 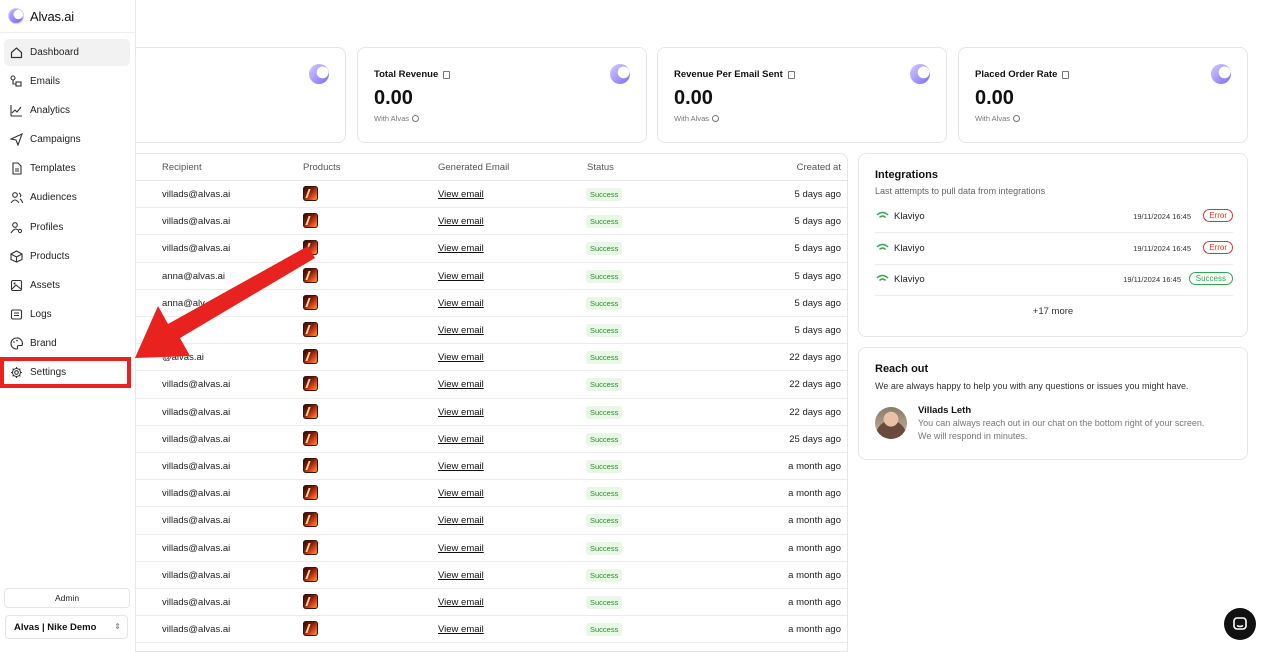 What do you see at coordinates (902, 369) in the screenshot?
I see `reach-out-title: Reach out` at bounding box center [902, 369].